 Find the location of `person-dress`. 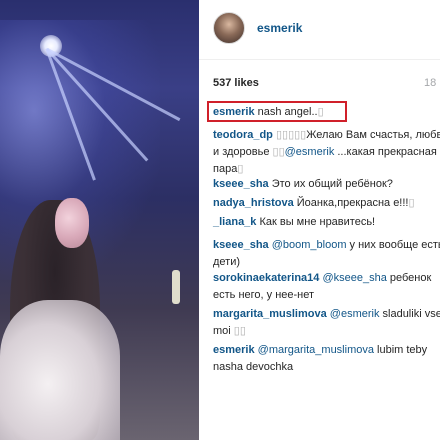

person-dress is located at coordinates (60, 370).